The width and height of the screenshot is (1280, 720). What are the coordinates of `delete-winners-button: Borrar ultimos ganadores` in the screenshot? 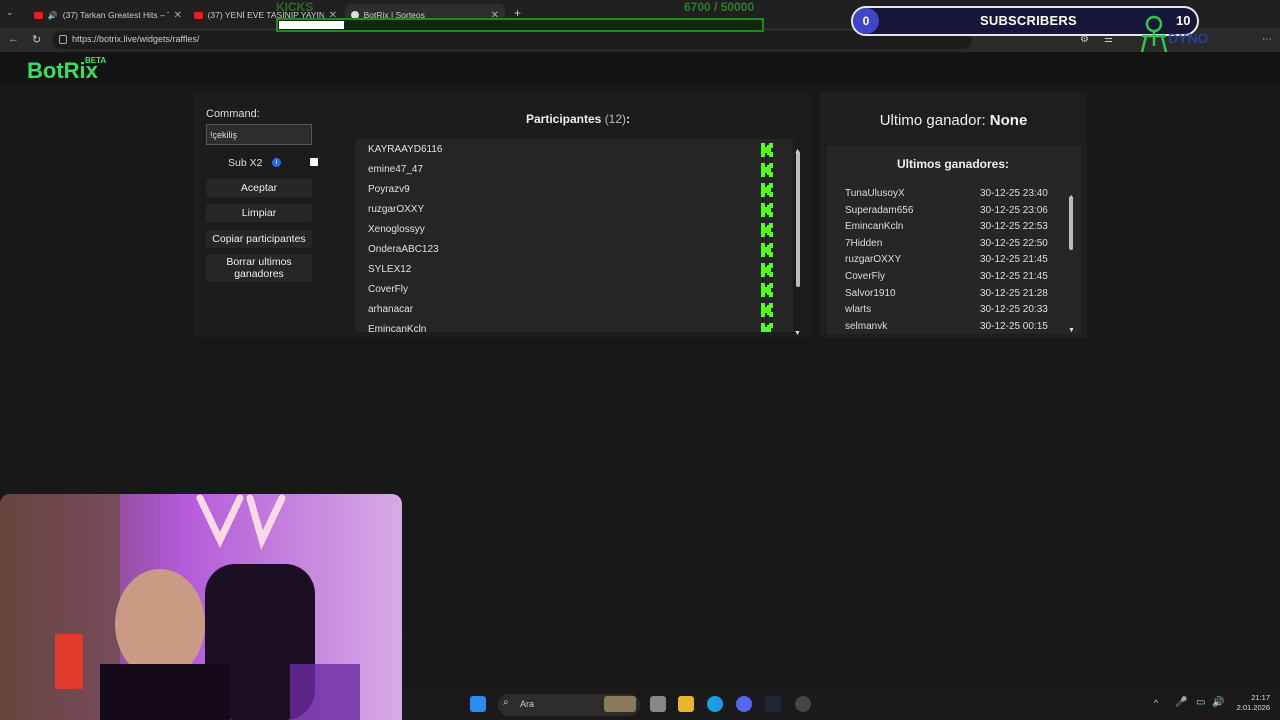 It's located at (259, 268).